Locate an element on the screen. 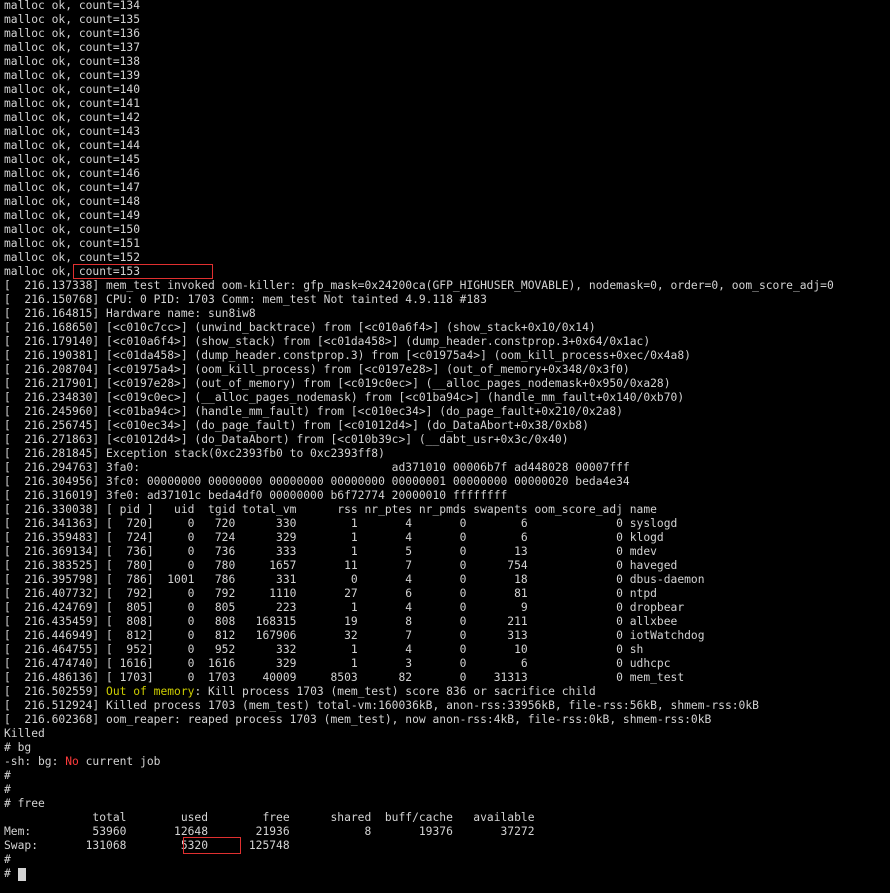 This screenshot has height=893, width=890. out-of-memory-highlight: Out of memory is located at coordinates (150, 691).